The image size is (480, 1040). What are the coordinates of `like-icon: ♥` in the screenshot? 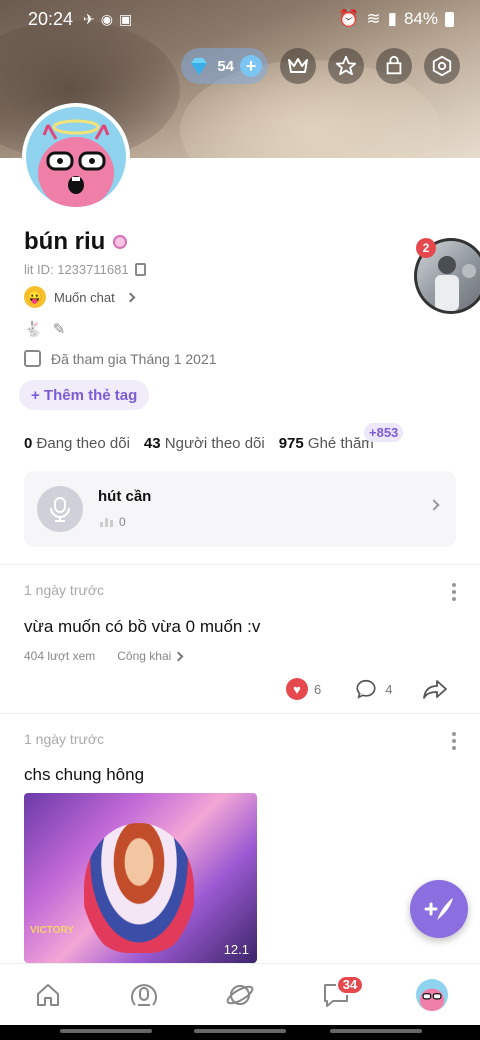 It's located at (297, 689).